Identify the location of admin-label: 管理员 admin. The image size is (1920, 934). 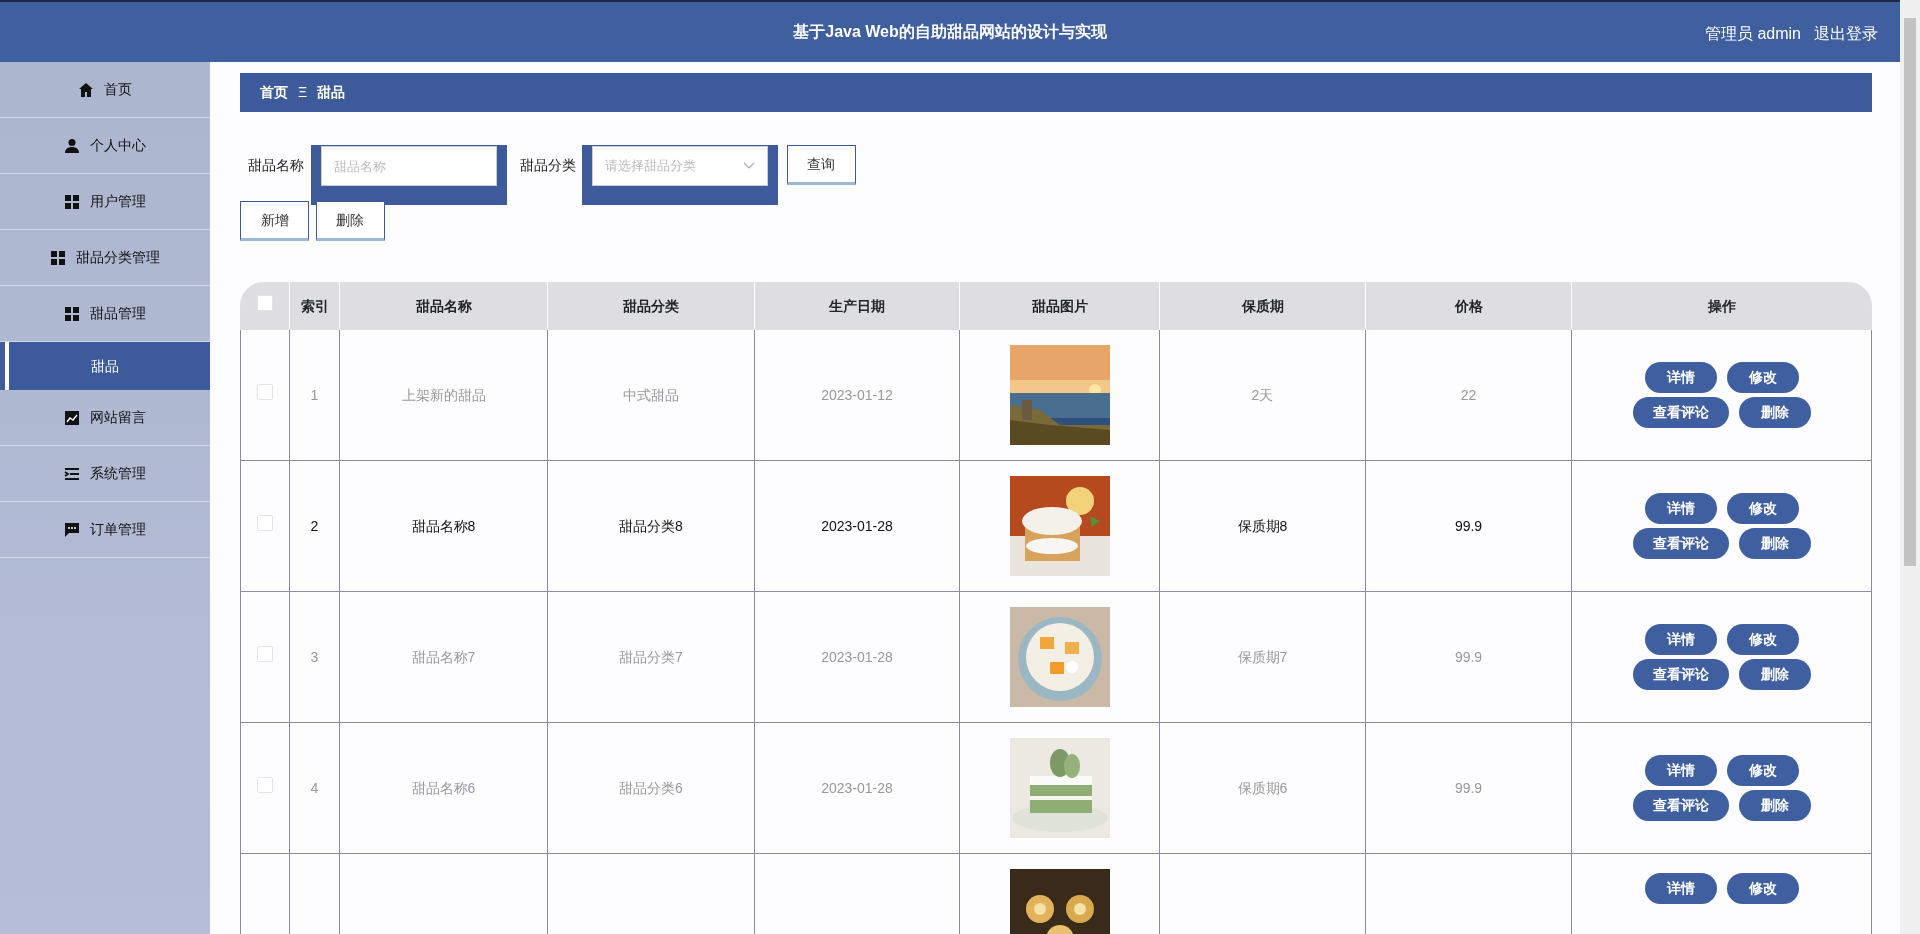
(1752, 34).